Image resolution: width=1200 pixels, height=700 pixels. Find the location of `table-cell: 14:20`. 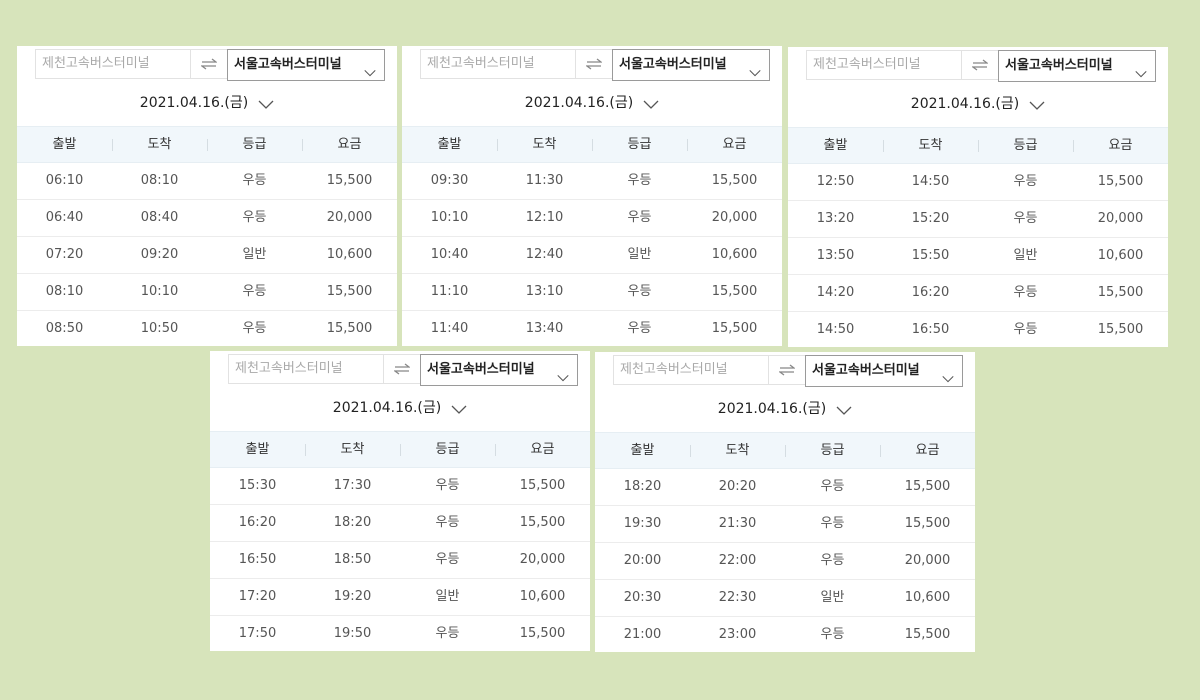

table-cell: 14:20 is located at coordinates (835, 292).